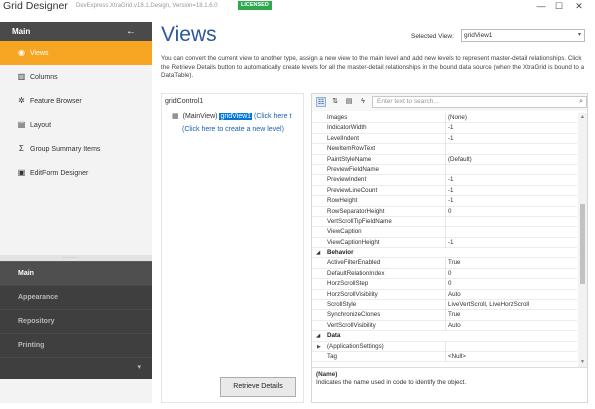 The width and height of the screenshot is (595, 409). Describe the element at coordinates (512, 357) in the screenshot. I see `property-value: <Null>` at that location.